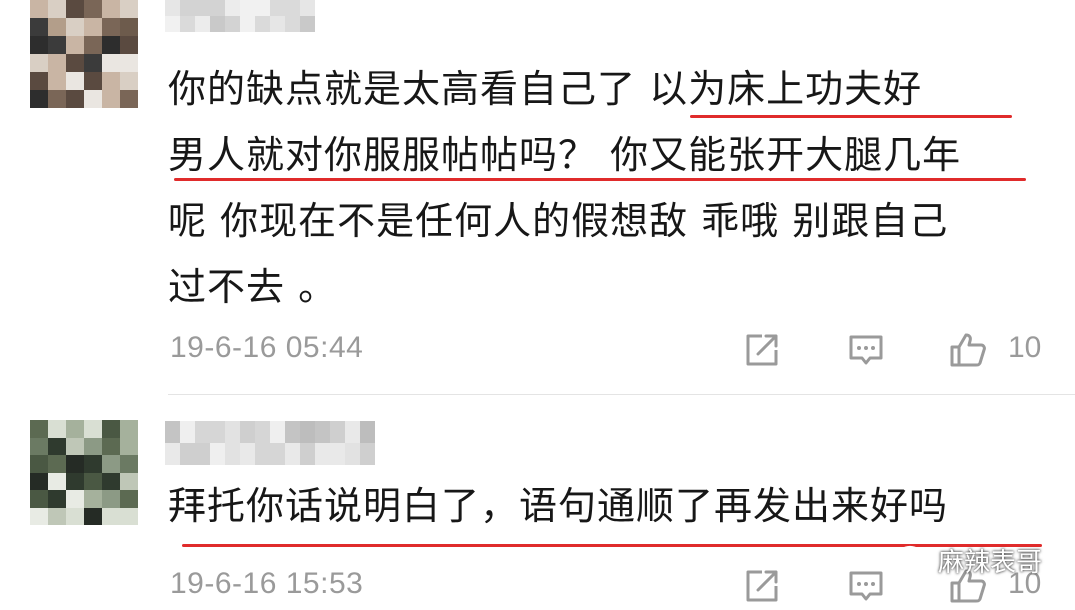 This screenshot has height=610, width=1075. I want to click on comment-timestamp: 19-6-16 15:53, so click(267, 583).